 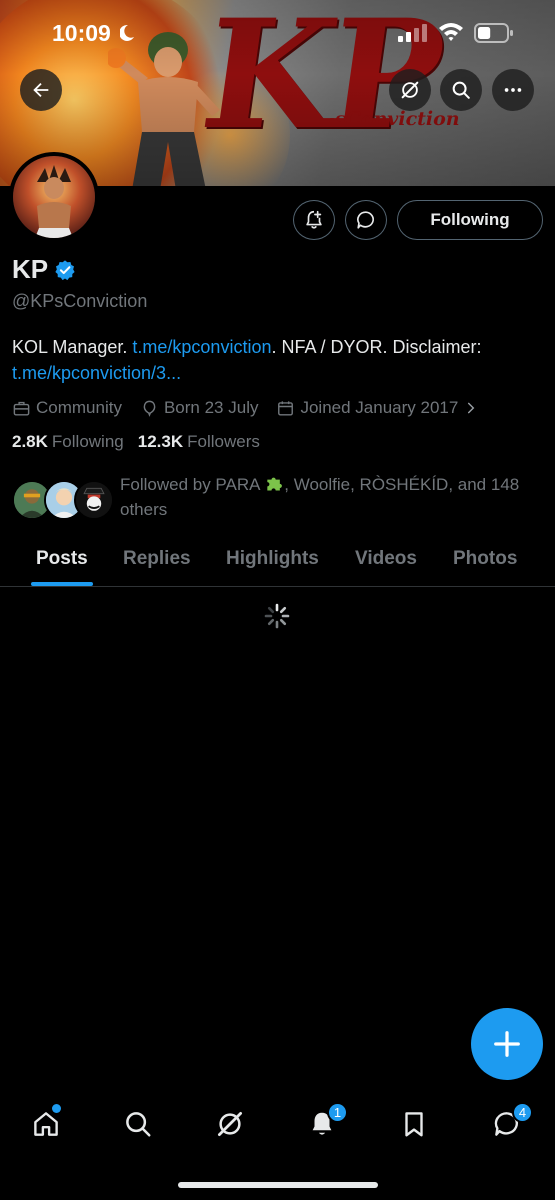 I want to click on nav-search, so click(x=138, y=1124).